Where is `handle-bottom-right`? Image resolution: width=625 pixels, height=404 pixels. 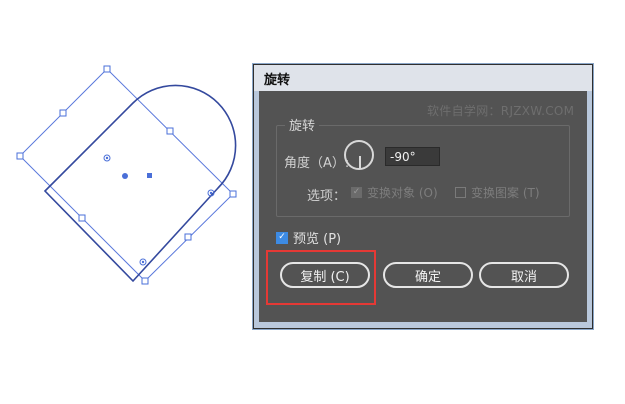
handle-bottom-right is located at coordinates (188, 237).